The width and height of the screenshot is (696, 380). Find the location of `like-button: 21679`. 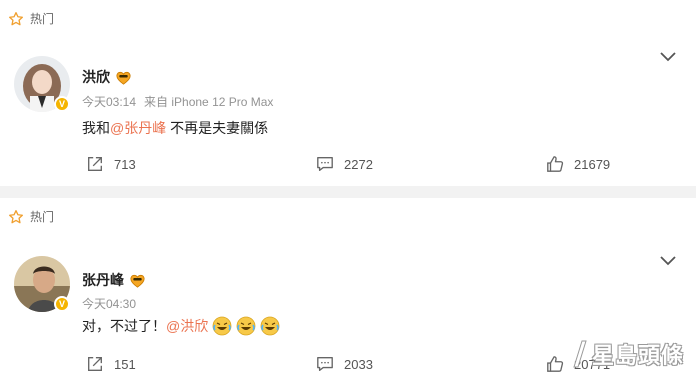

like-button: 21679 is located at coordinates (578, 164).